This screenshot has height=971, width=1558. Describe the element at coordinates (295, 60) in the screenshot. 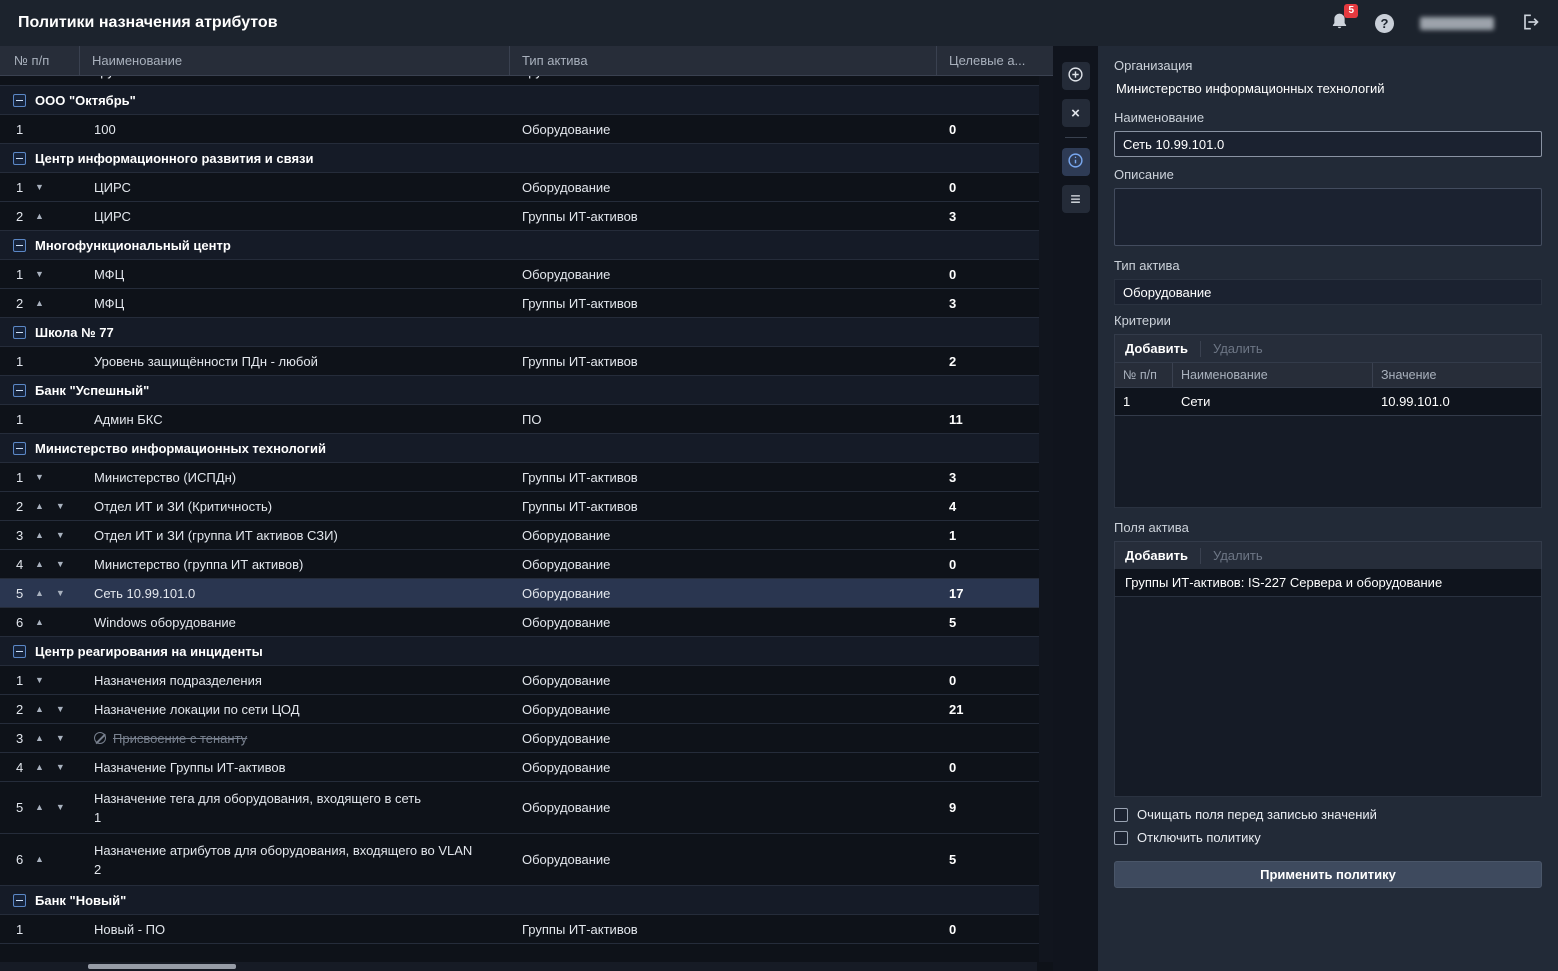

I see `column-header-2: Наименование` at that location.